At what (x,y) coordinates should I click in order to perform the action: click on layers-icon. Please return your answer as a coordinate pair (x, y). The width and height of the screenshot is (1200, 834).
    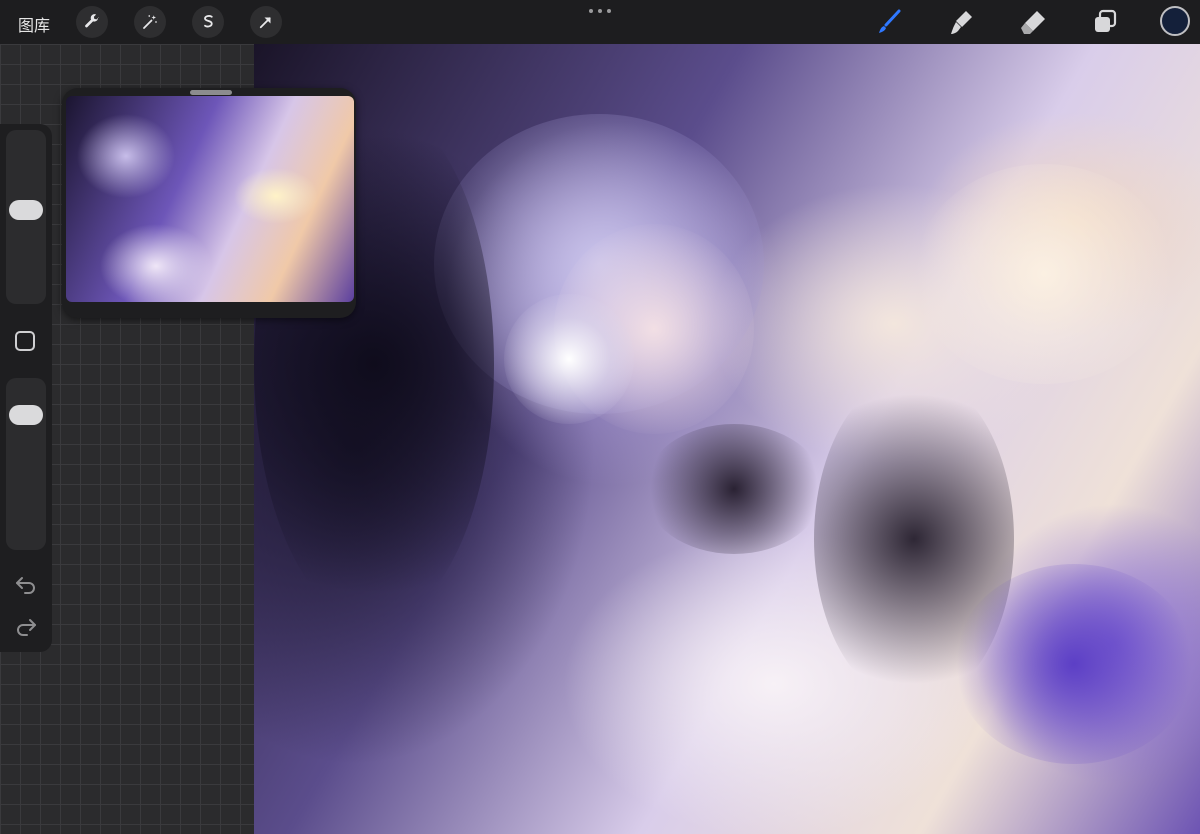
    Looking at the image, I should click on (1106, 20).